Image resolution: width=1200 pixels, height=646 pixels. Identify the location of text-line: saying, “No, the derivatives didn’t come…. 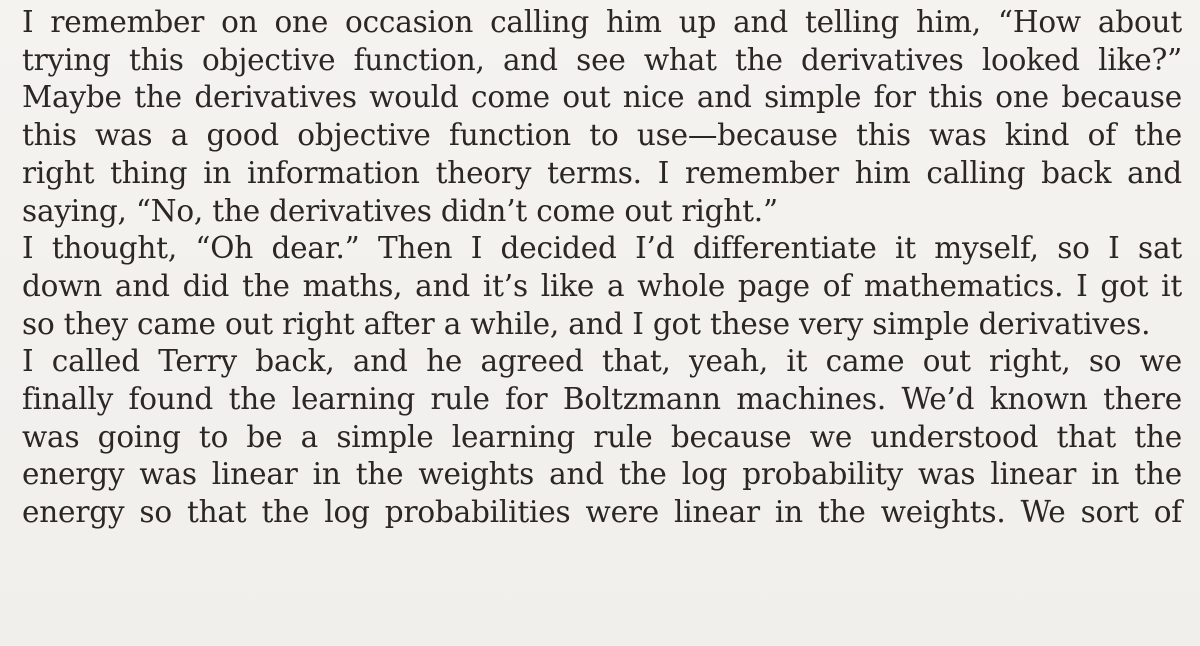
(400, 210).